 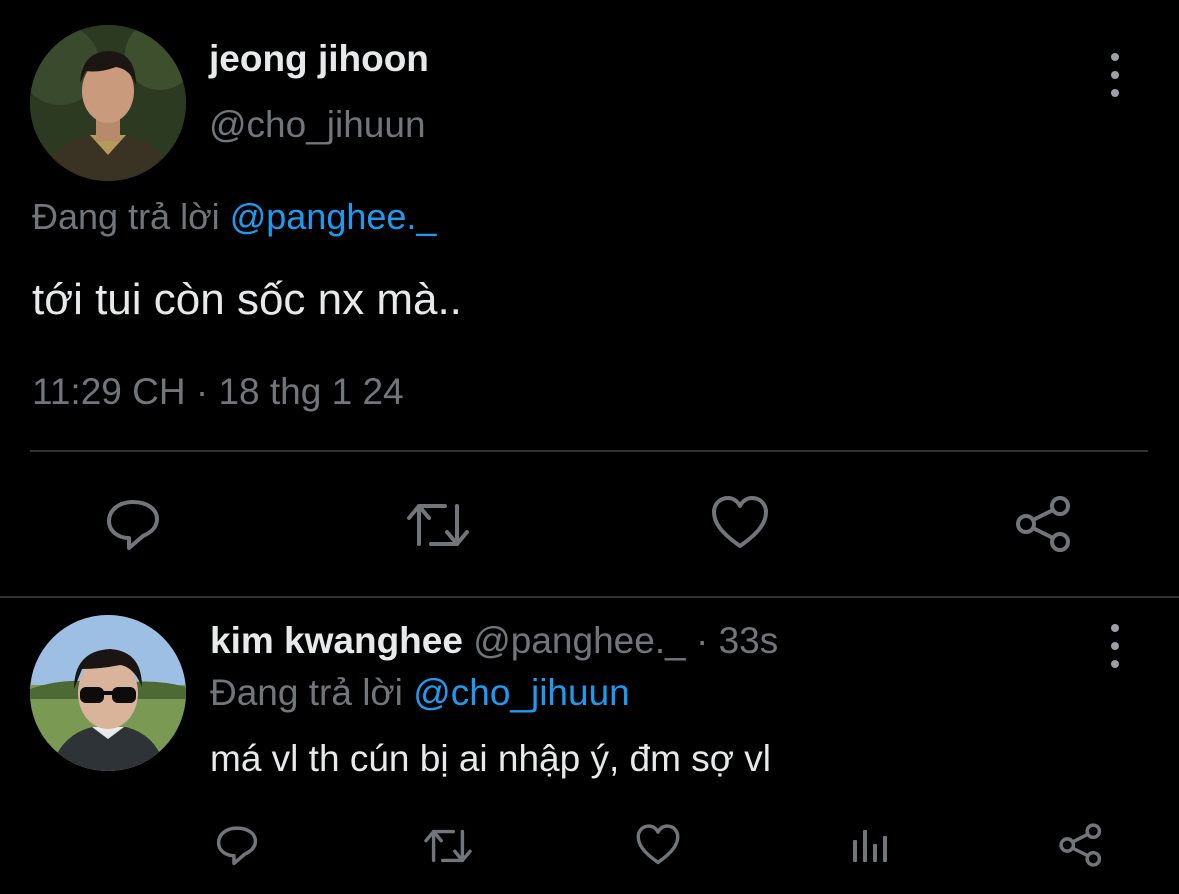 What do you see at coordinates (490, 758) in the screenshot?
I see `tweet-text: má vl th cún bị ai nhập ý, đm sợ vl` at bounding box center [490, 758].